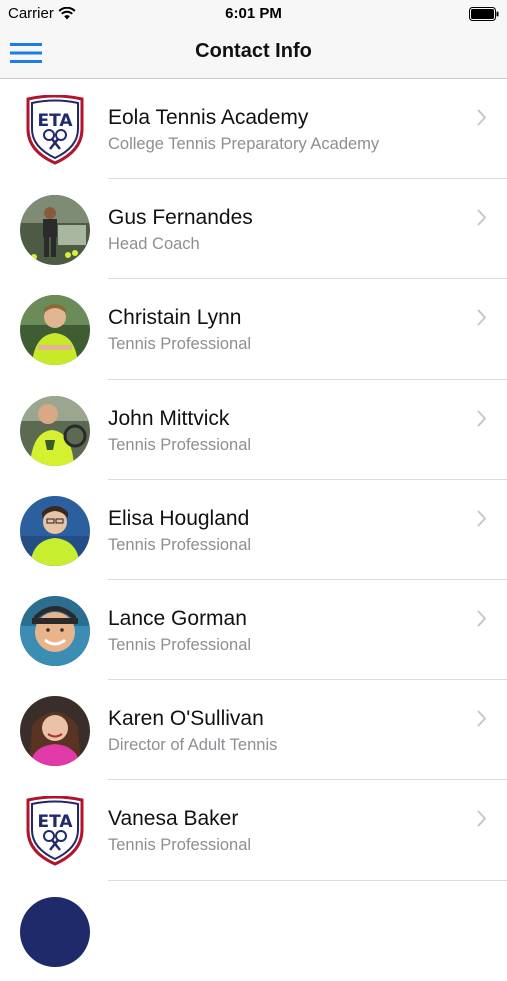 Image resolution: width=507 pixels, height=981 pixels. I want to click on contact-name: Karen O'Sullivan, so click(186, 719).